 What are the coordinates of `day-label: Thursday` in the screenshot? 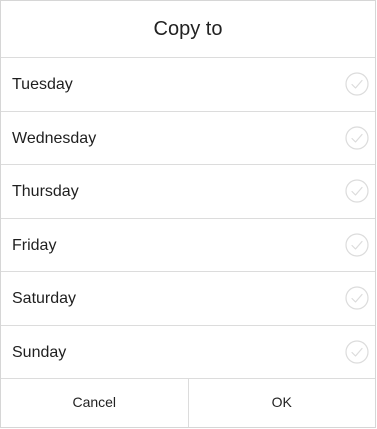 It's located at (45, 191).